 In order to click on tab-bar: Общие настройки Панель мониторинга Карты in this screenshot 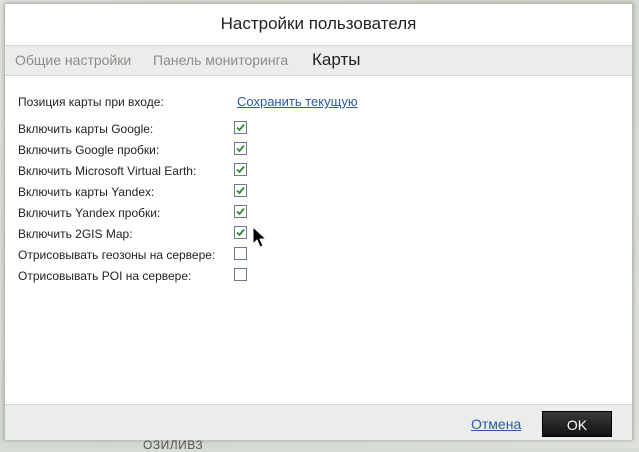, I will do `click(318, 60)`.